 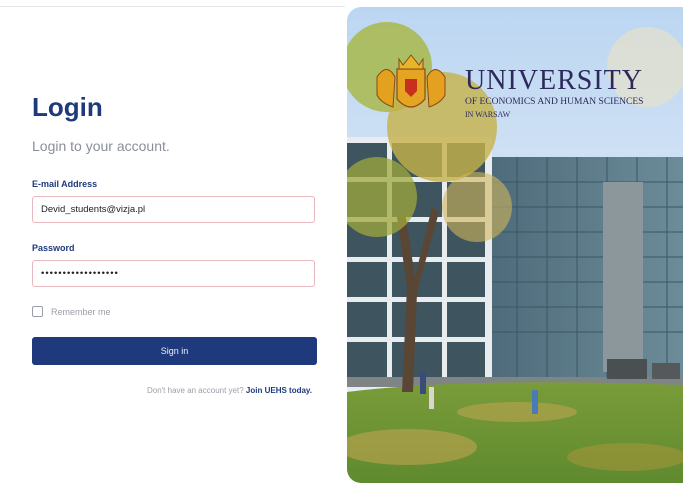 What do you see at coordinates (195, 390) in the screenshot?
I see `signup-prompt-text: Don't have an account yet?` at bounding box center [195, 390].